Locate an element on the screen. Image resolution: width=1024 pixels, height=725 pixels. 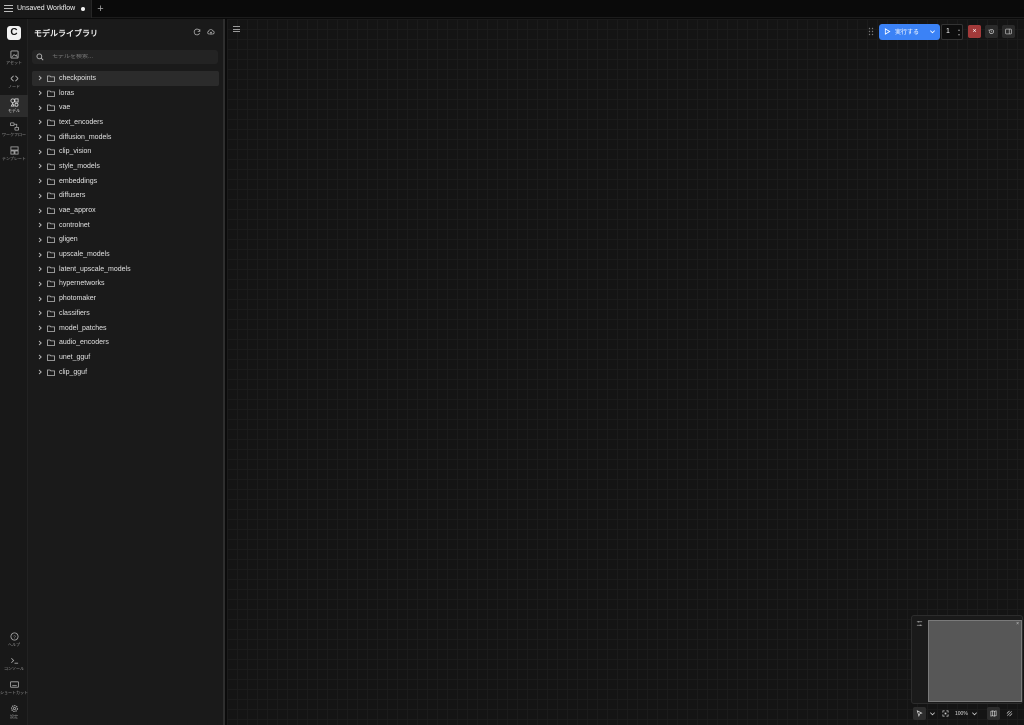
model-icon is located at coordinates (14, 102).